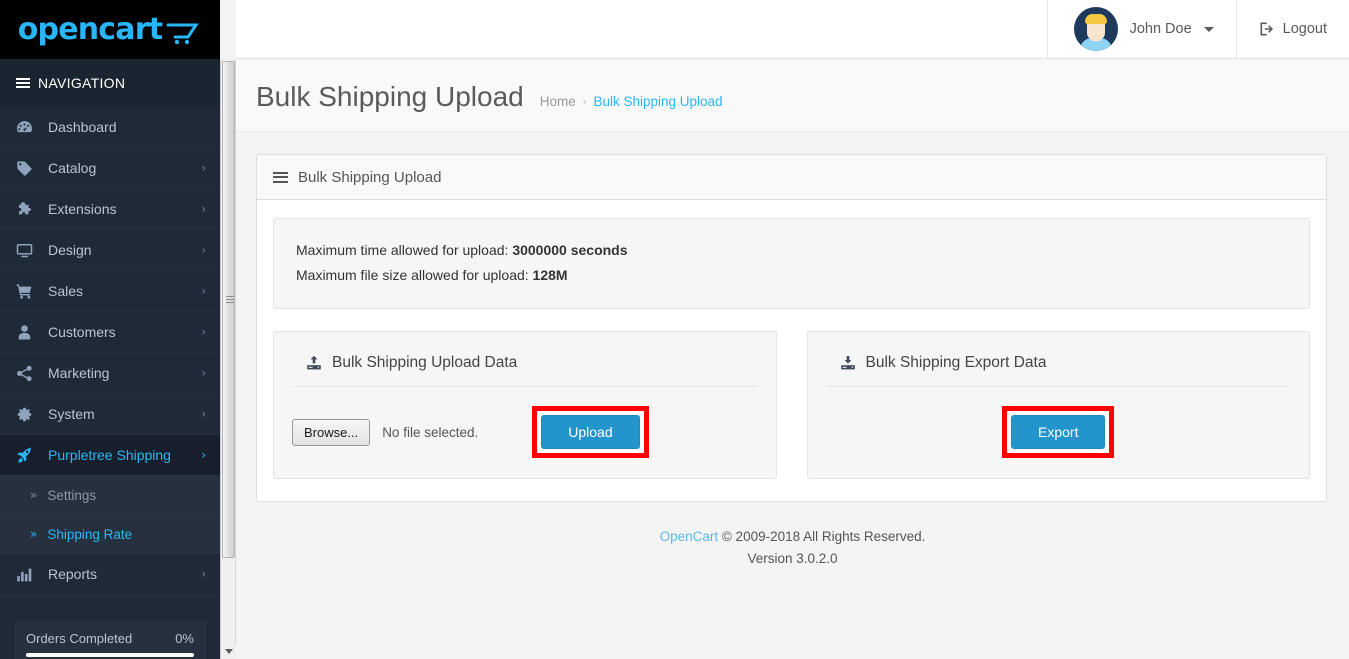  What do you see at coordinates (822, 536) in the screenshot?
I see `footer-copyright: © 2009-2018 All Rights Reserved.` at bounding box center [822, 536].